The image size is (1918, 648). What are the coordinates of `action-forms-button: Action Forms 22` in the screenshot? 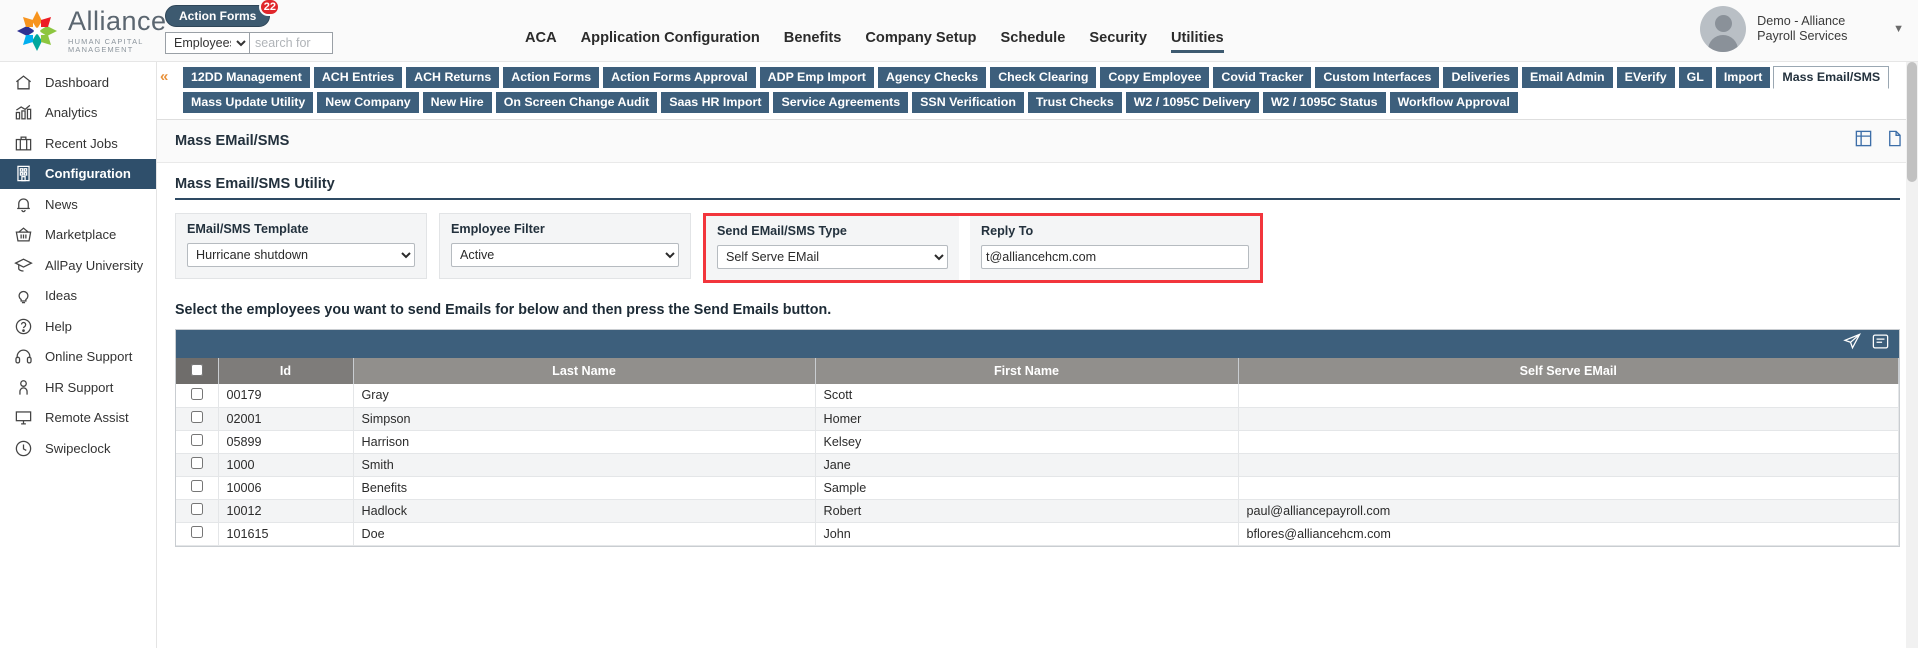 It's located at (223, 13).